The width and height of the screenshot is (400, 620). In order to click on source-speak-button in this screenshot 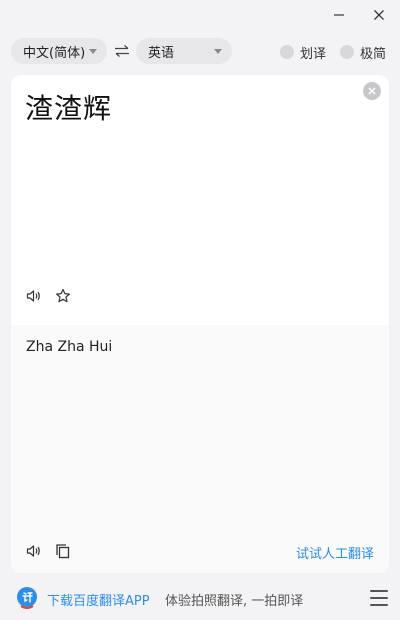, I will do `click(34, 296)`.